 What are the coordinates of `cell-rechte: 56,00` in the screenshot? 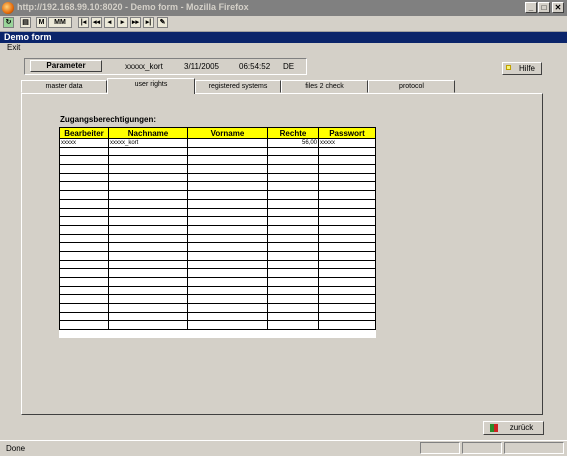 It's located at (293, 143).